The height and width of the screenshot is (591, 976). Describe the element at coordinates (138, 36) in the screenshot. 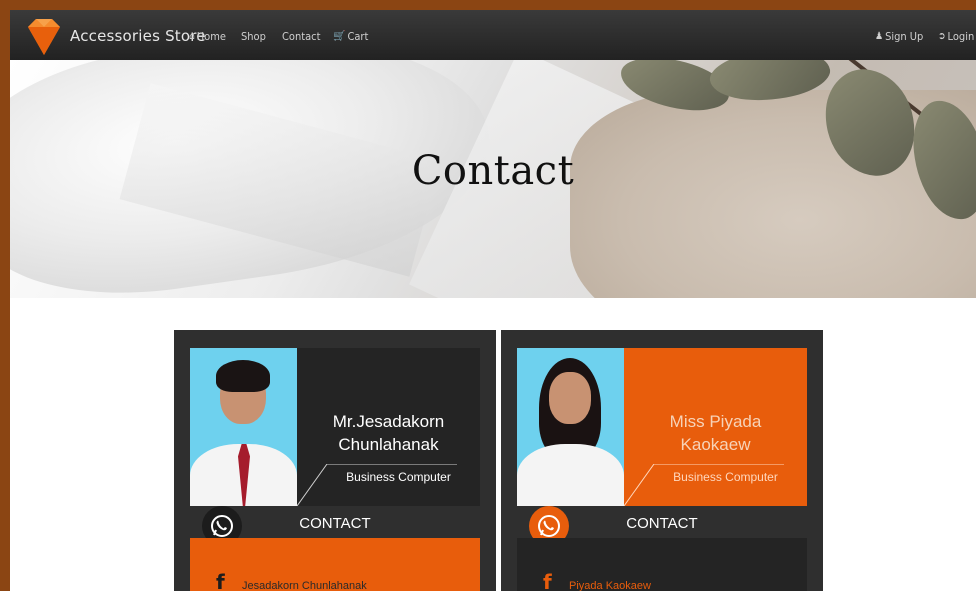

I see `brand-name: Accessories Store` at that location.